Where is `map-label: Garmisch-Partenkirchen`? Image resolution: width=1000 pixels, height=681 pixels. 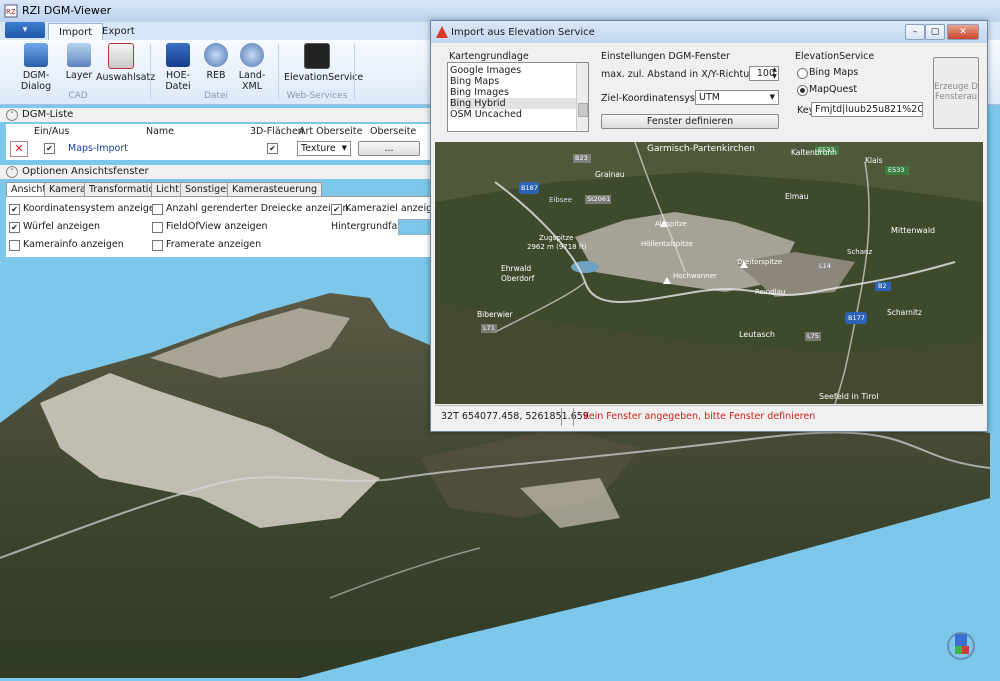 map-label: Garmisch-Partenkirchen is located at coordinates (701, 149).